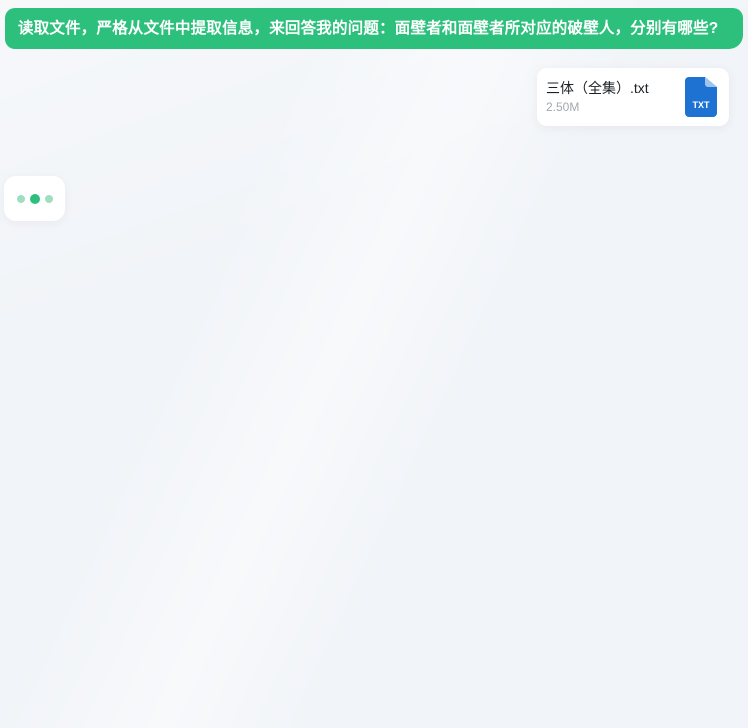  I want to click on file-size: 2.50M, so click(563, 106).